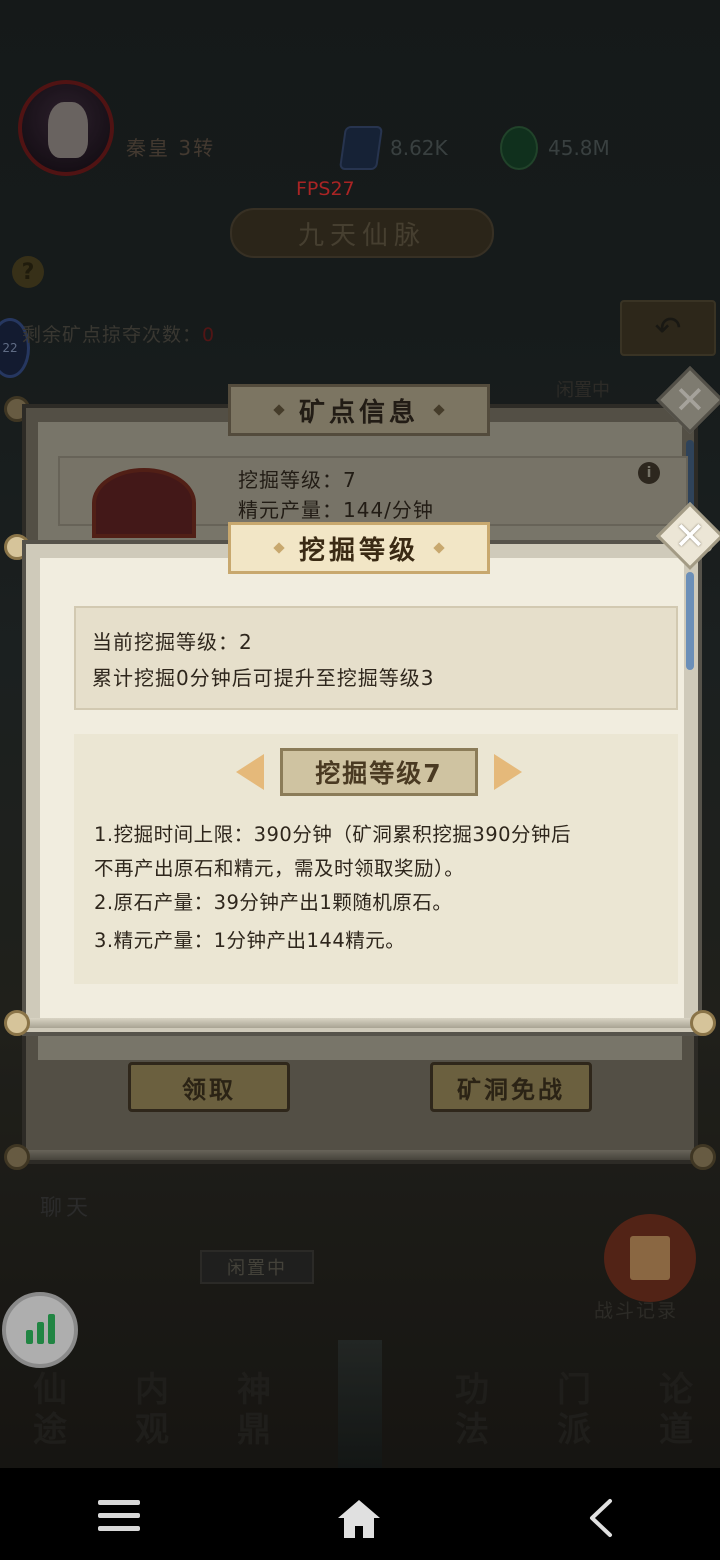 This screenshot has height=1560, width=720. Describe the element at coordinates (359, 1519) in the screenshot. I see `home-icon` at that location.